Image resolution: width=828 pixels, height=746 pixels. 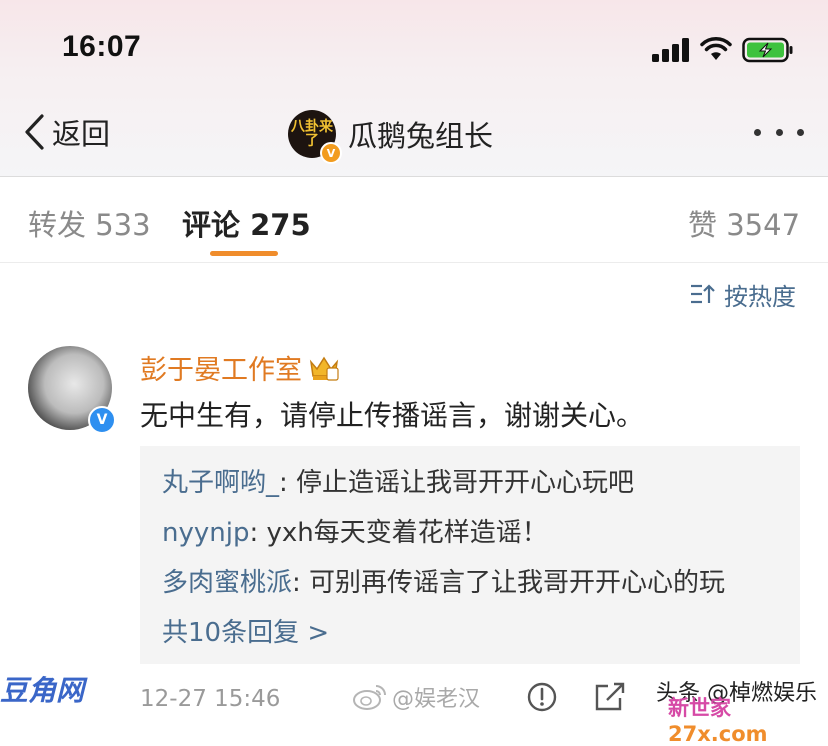 I want to click on more-replies-link: 共10条回复 >, so click(x=245, y=630).